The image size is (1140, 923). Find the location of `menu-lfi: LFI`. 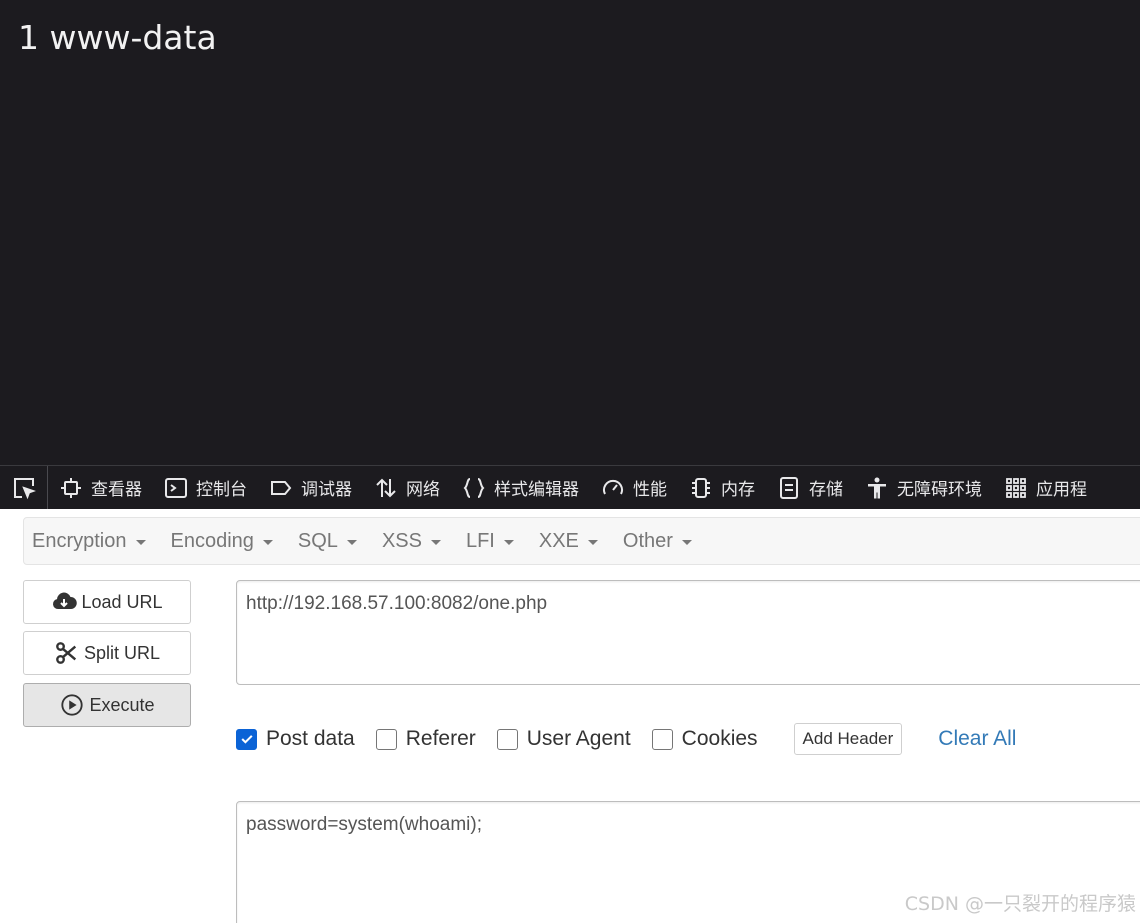

menu-lfi: LFI is located at coordinates (490, 541).